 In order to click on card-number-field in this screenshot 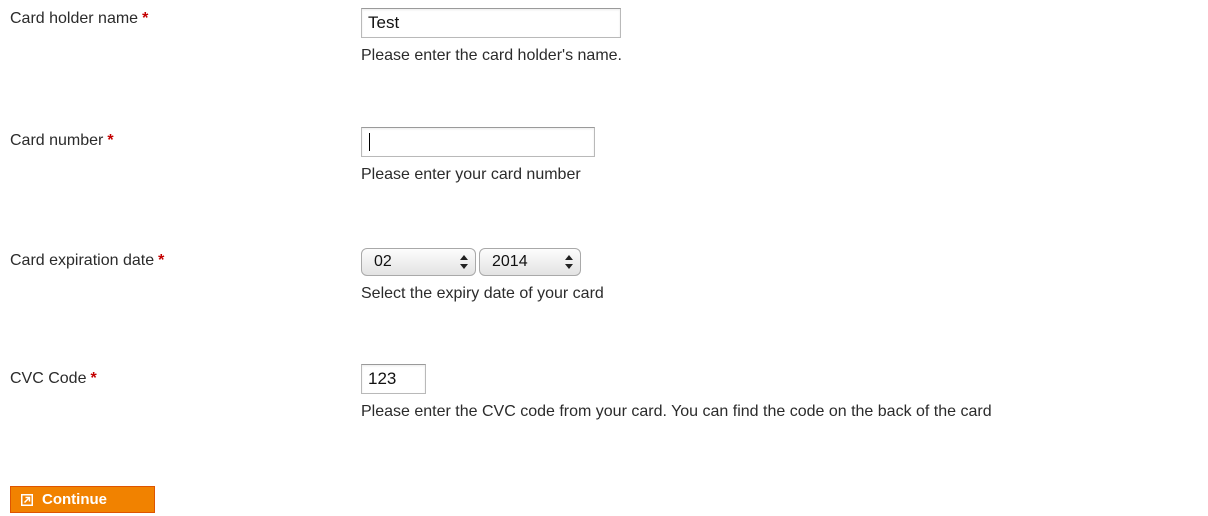, I will do `click(478, 142)`.